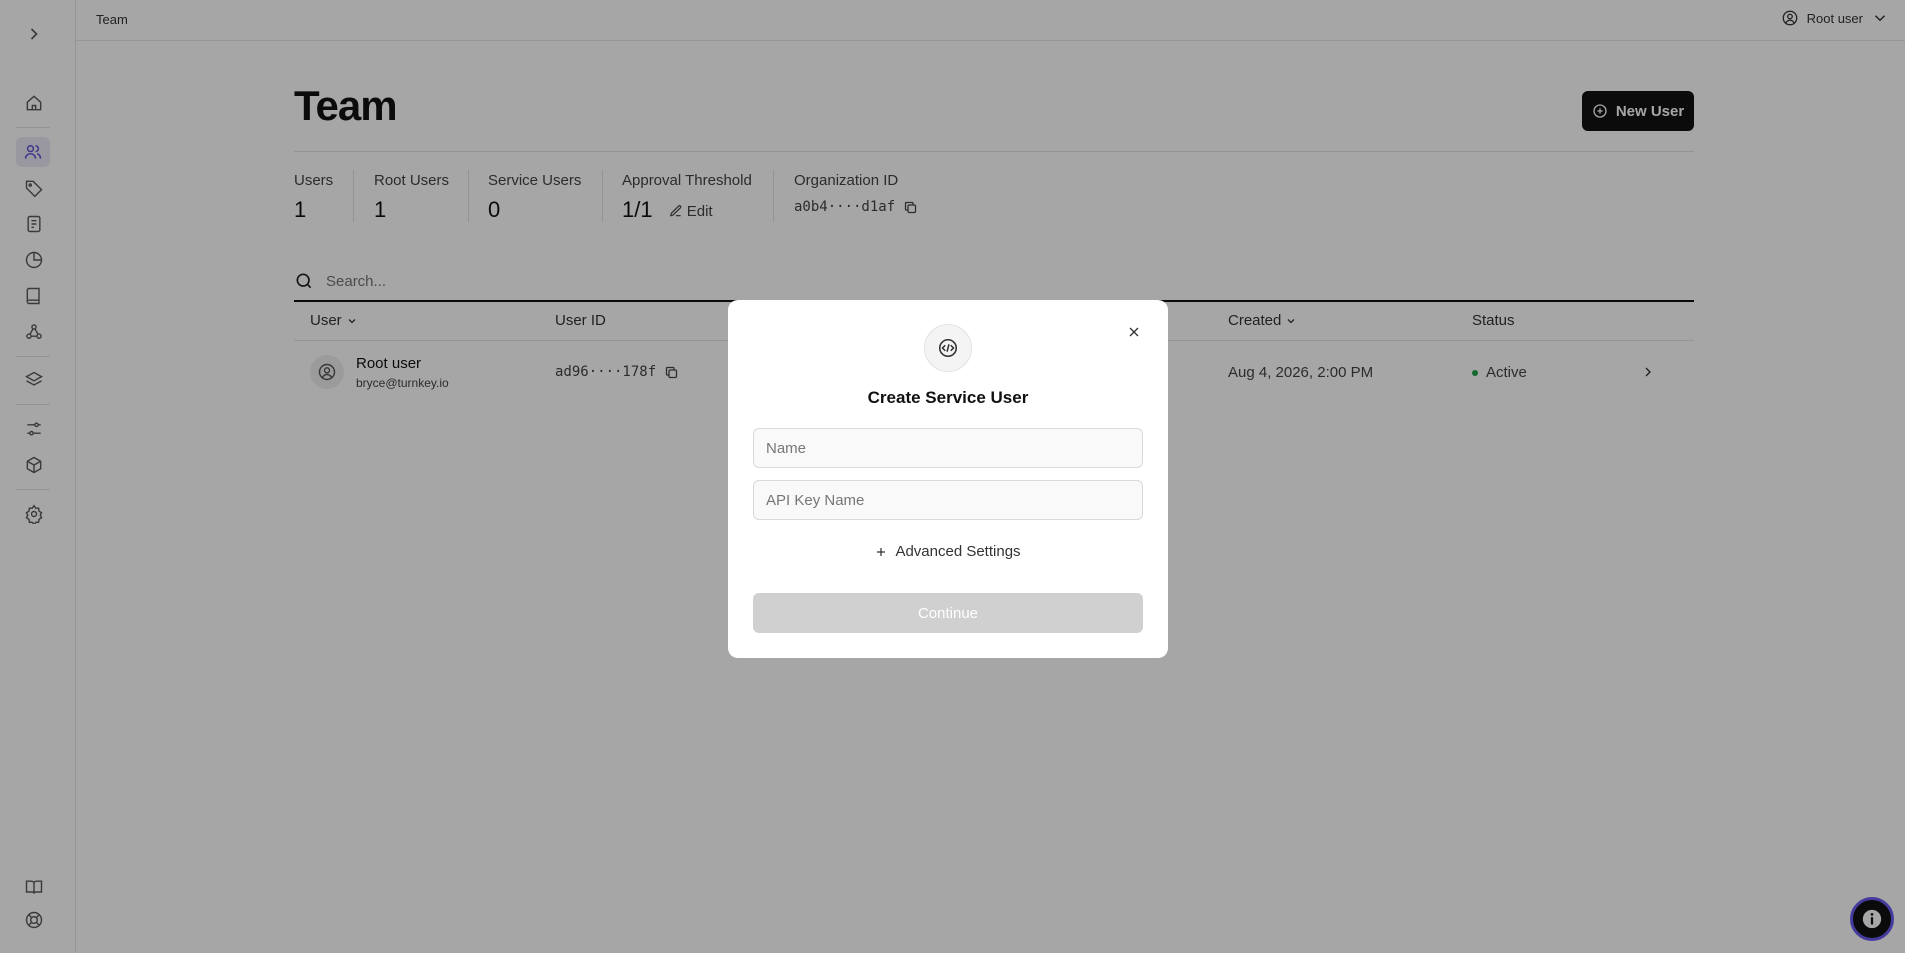  Describe the element at coordinates (881, 552) in the screenshot. I see `plus-icon` at that location.